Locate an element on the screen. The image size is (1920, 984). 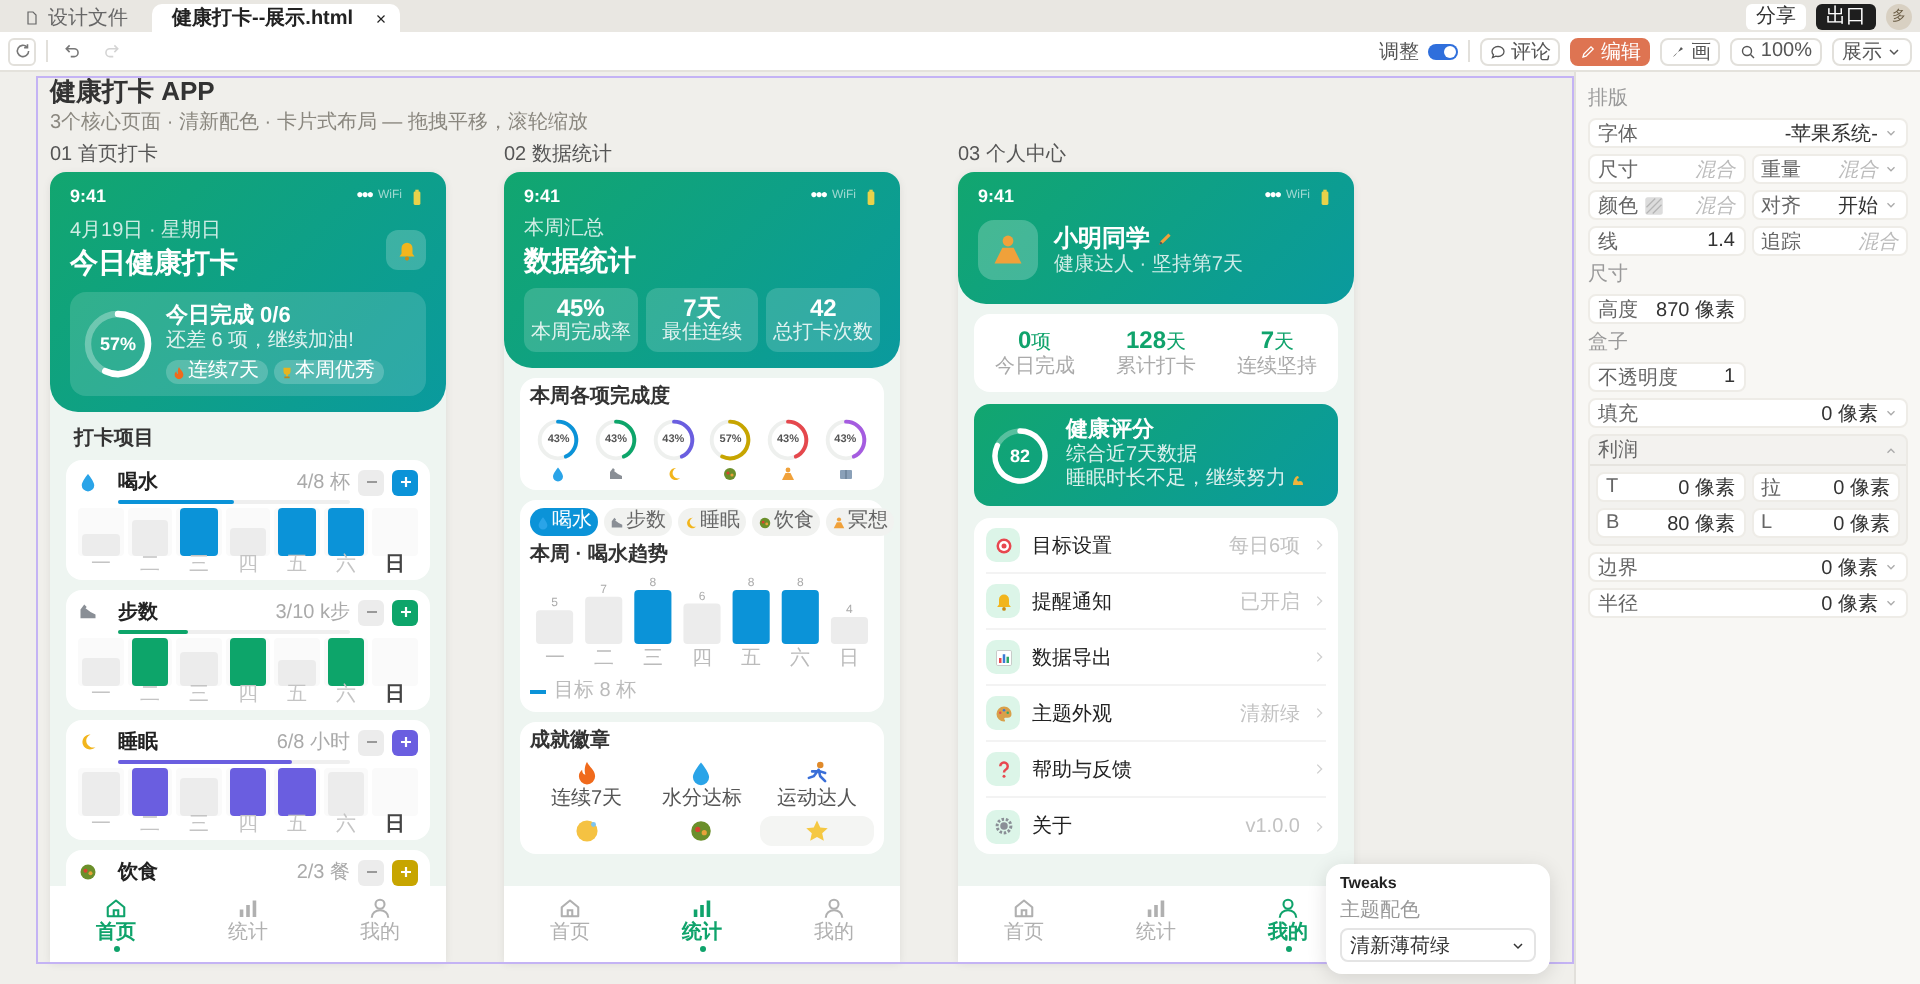
field-label: 尺寸 is located at coordinates (1618, 170).